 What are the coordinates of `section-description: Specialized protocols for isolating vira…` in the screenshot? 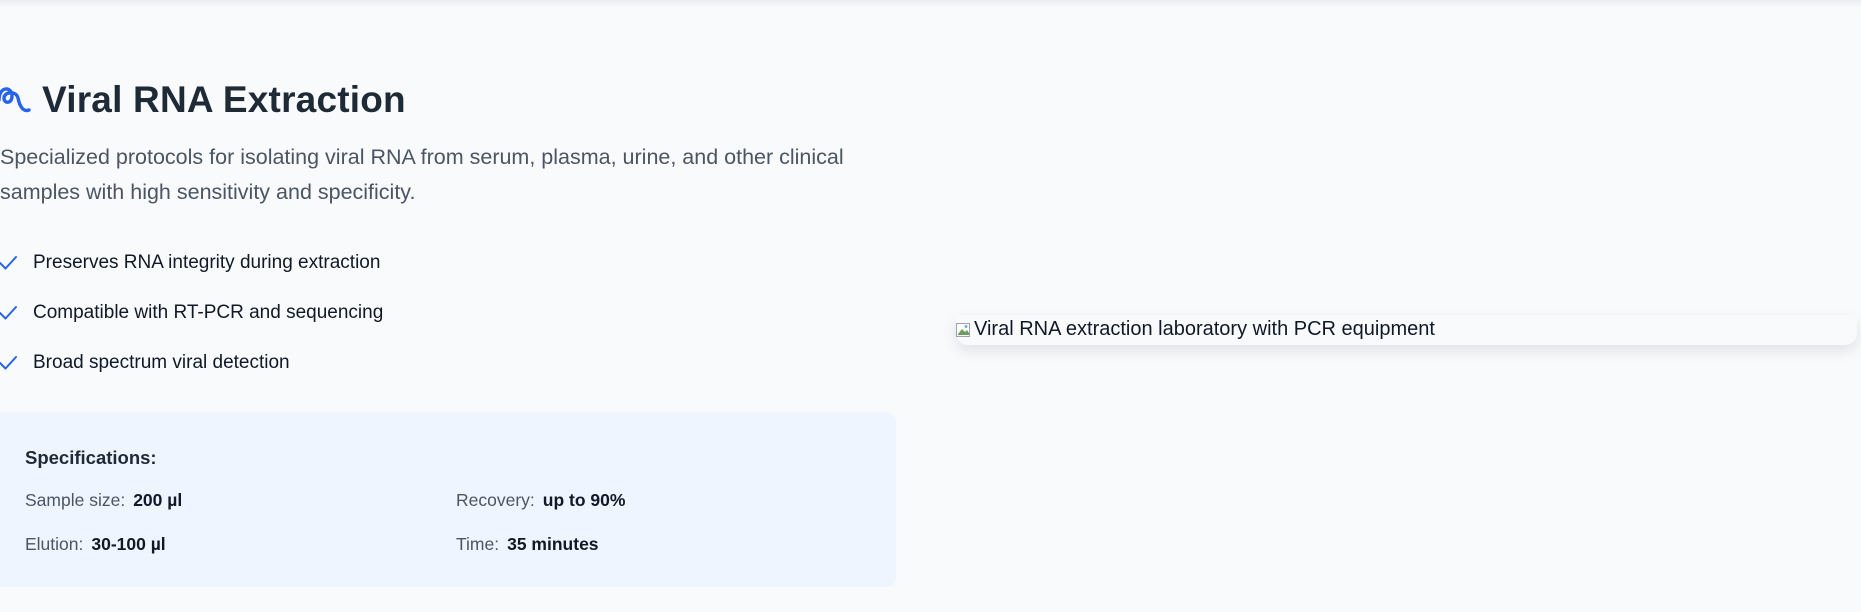 It's located at (422, 174).